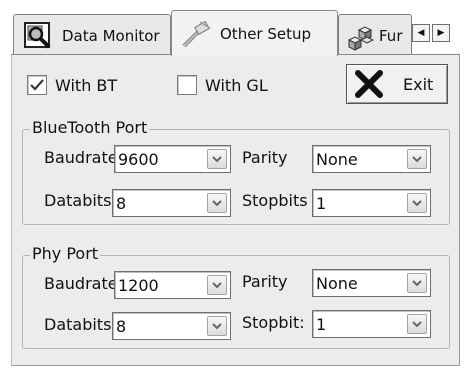 The image size is (465, 370). Describe the element at coordinates (138, 285) in the screenshot. I see `phy-baudrate-value: 1200` at that location.